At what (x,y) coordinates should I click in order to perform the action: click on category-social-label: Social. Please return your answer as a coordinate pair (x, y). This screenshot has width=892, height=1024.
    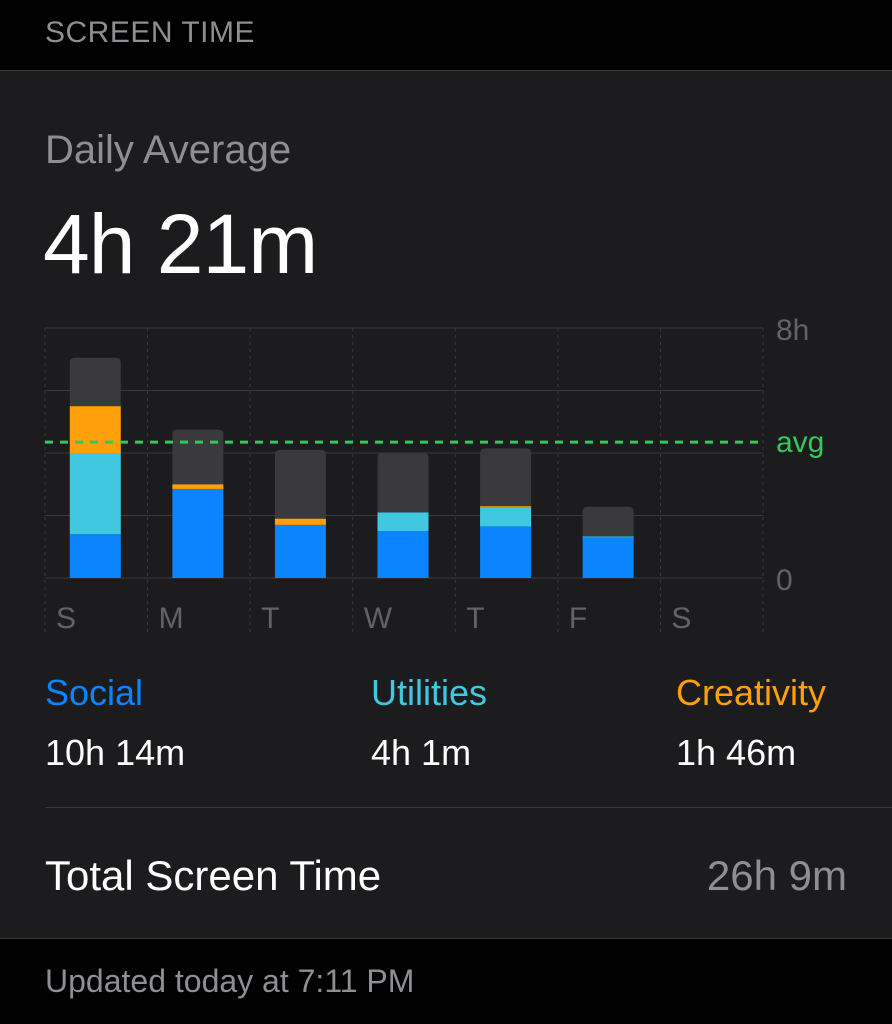
    Looking at the image, I should click on (94, 692).